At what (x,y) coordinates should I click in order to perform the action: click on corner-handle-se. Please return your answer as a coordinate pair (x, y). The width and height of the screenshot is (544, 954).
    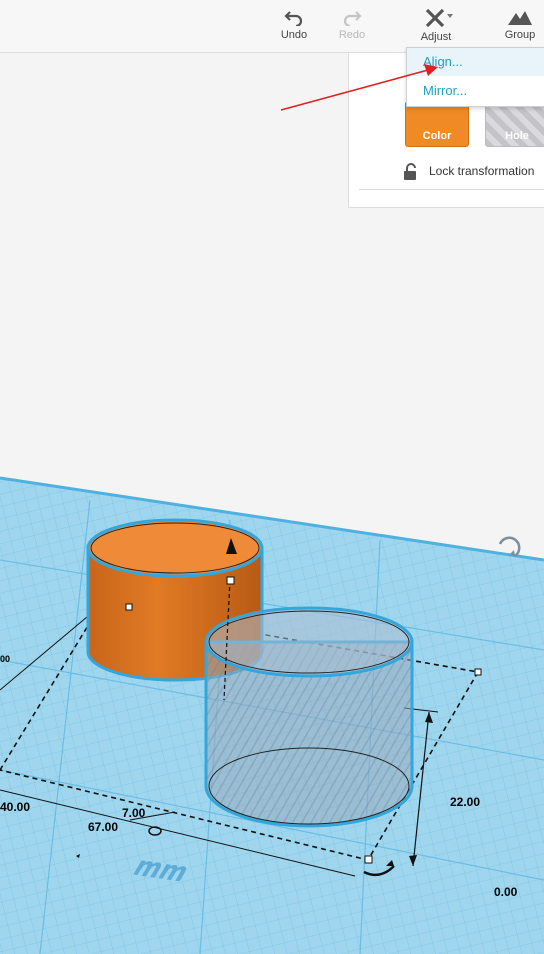
    Looking at the image, I should click on (368, 859).